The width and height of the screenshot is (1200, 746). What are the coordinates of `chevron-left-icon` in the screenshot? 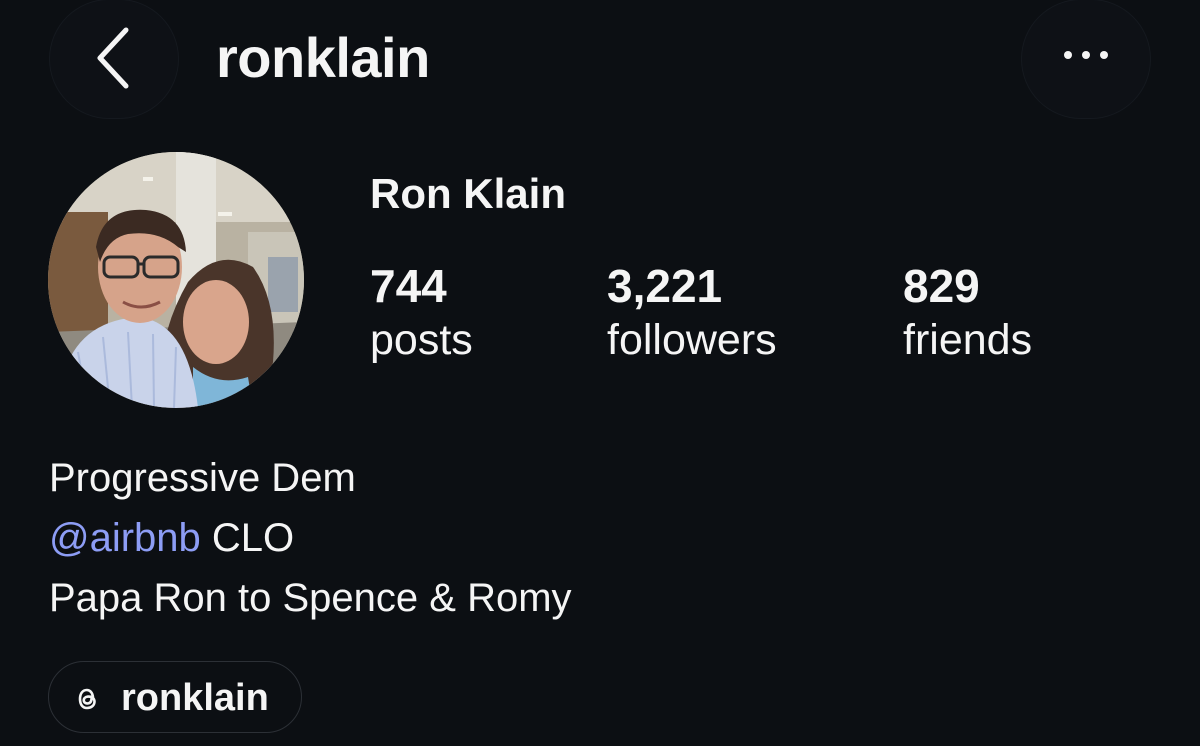 It's located at (113, 58).